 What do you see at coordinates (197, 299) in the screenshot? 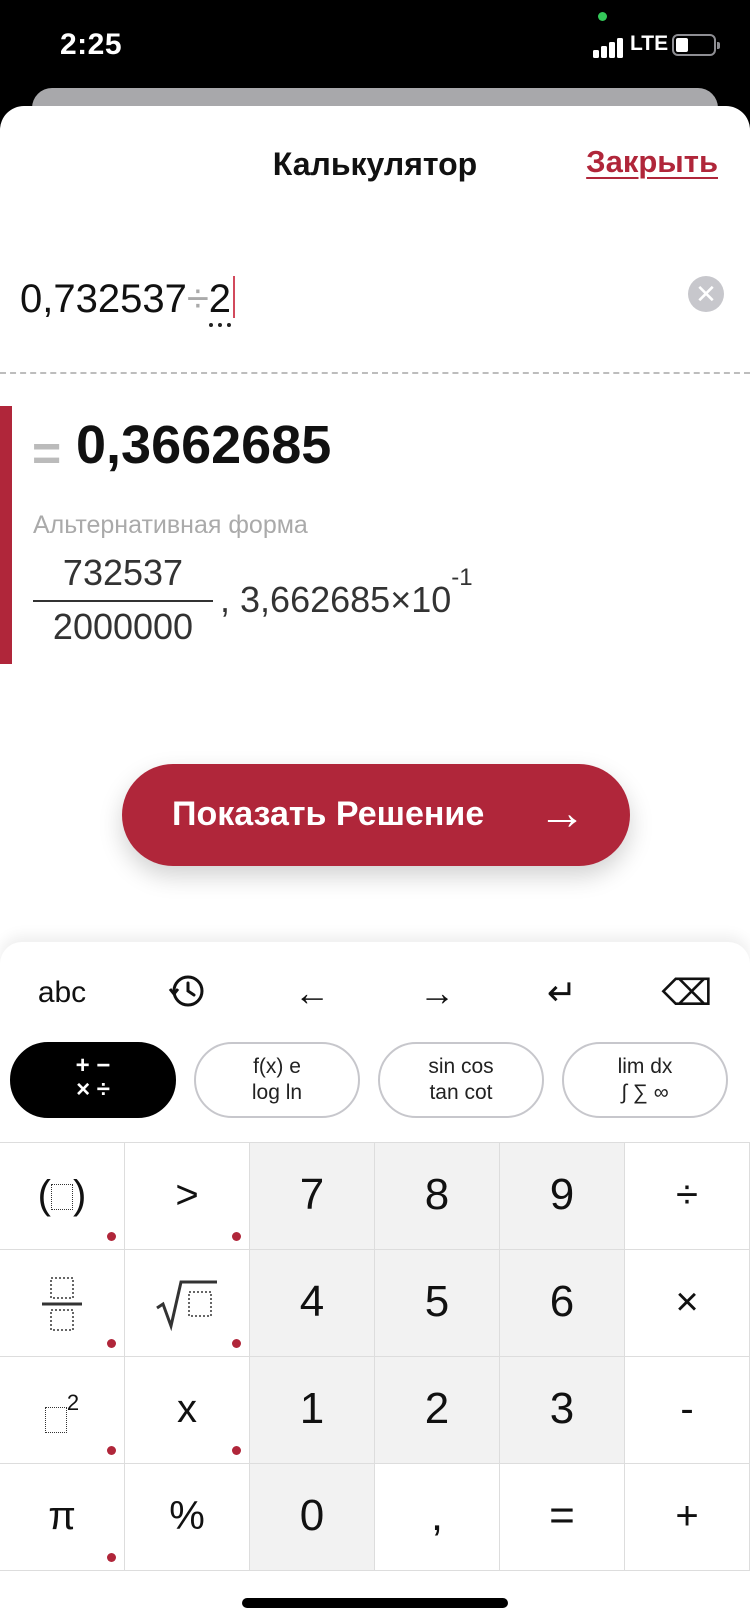
I see `expression-operator: ÷` at bounding box center [197, 299].